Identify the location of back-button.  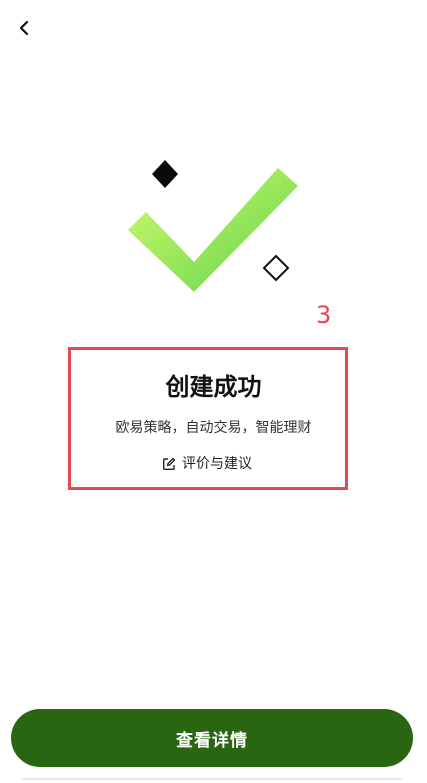
(24, 28).